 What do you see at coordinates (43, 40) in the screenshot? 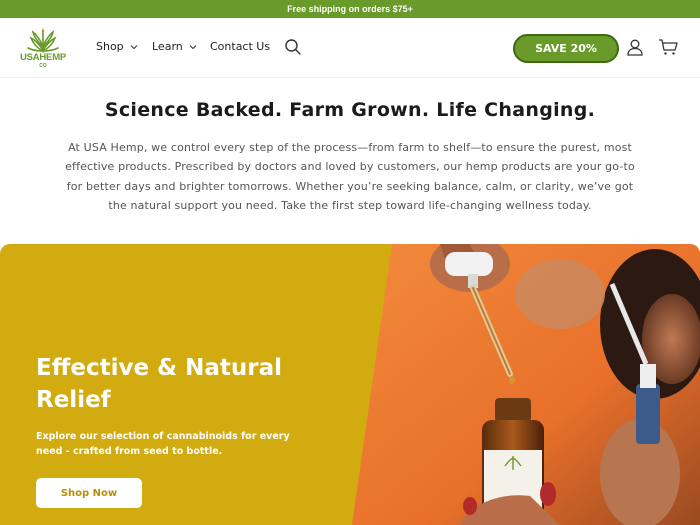
I see `hemp-leaf-icon` at bounding box center [43, 40].